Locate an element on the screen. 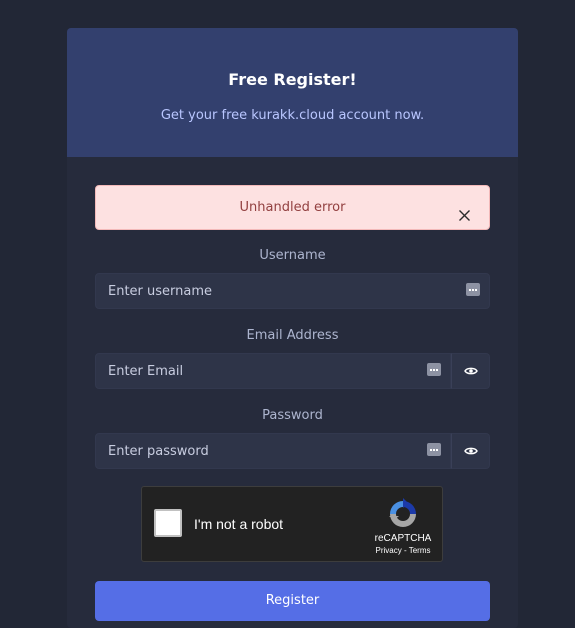 The width and height of the screenshot is (575, 628). recaptcha-terms-link: Terms is located at coordinates (420, 550).